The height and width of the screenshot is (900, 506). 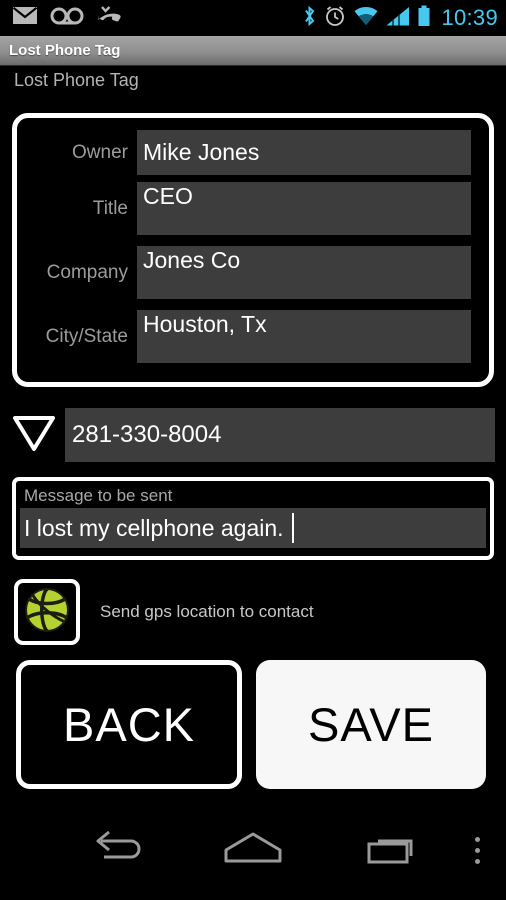 What do you see at coordinates (65, 50) in the screenshot?
I see `app-title: Lost Phone Tag` at bounding box center [65, 50].